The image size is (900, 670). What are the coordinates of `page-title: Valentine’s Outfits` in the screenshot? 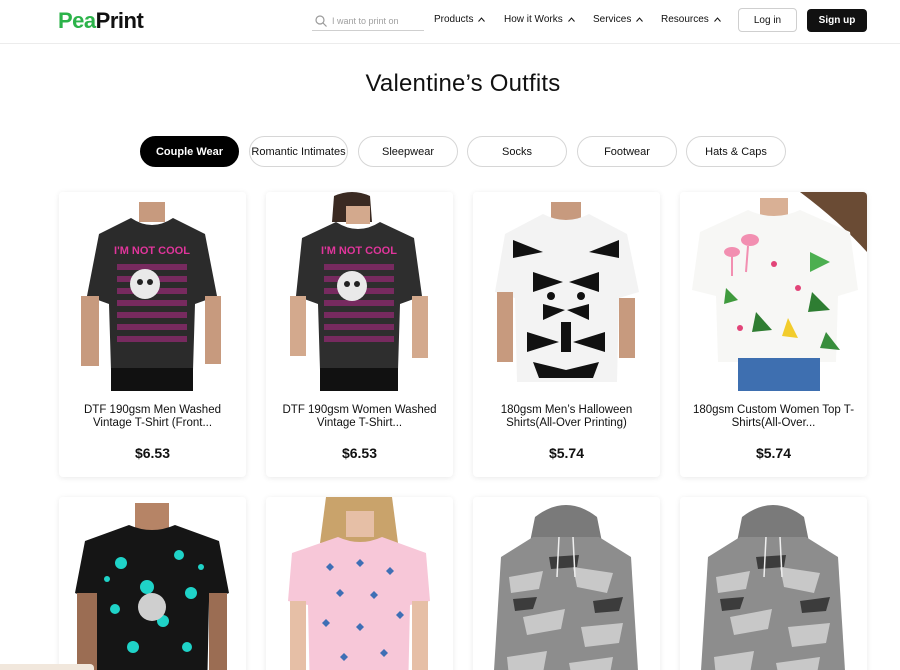 It's located at (463, 83).